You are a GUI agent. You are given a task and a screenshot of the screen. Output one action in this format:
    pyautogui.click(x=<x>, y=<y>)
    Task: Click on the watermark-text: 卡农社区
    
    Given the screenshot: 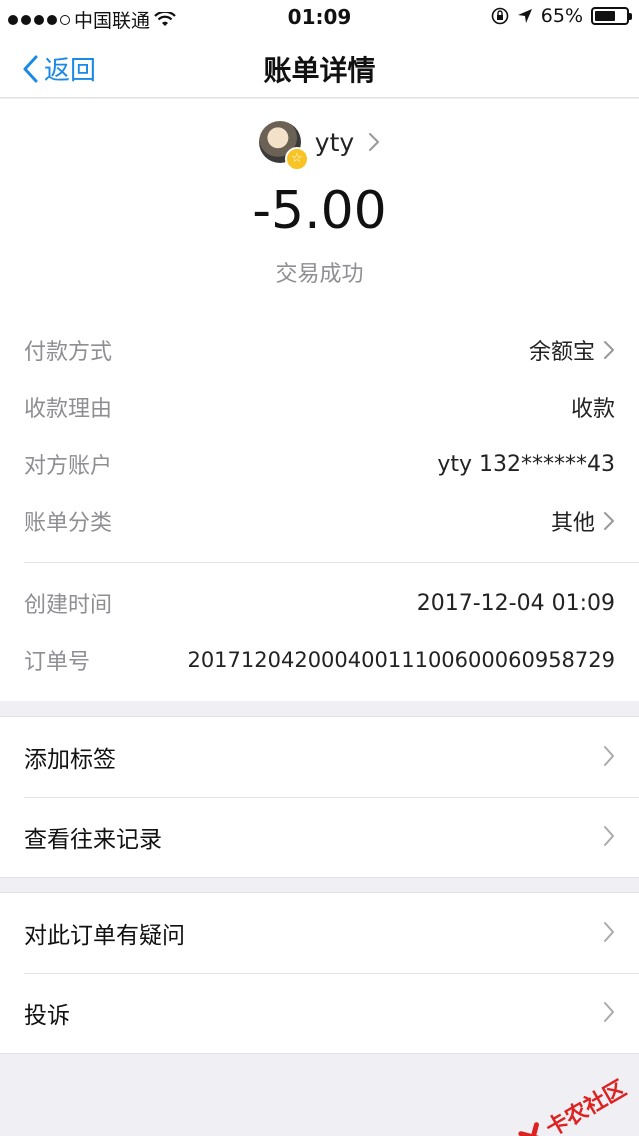 What is the action you would take?
    pyautogui.click(x=586, y=1106)
    